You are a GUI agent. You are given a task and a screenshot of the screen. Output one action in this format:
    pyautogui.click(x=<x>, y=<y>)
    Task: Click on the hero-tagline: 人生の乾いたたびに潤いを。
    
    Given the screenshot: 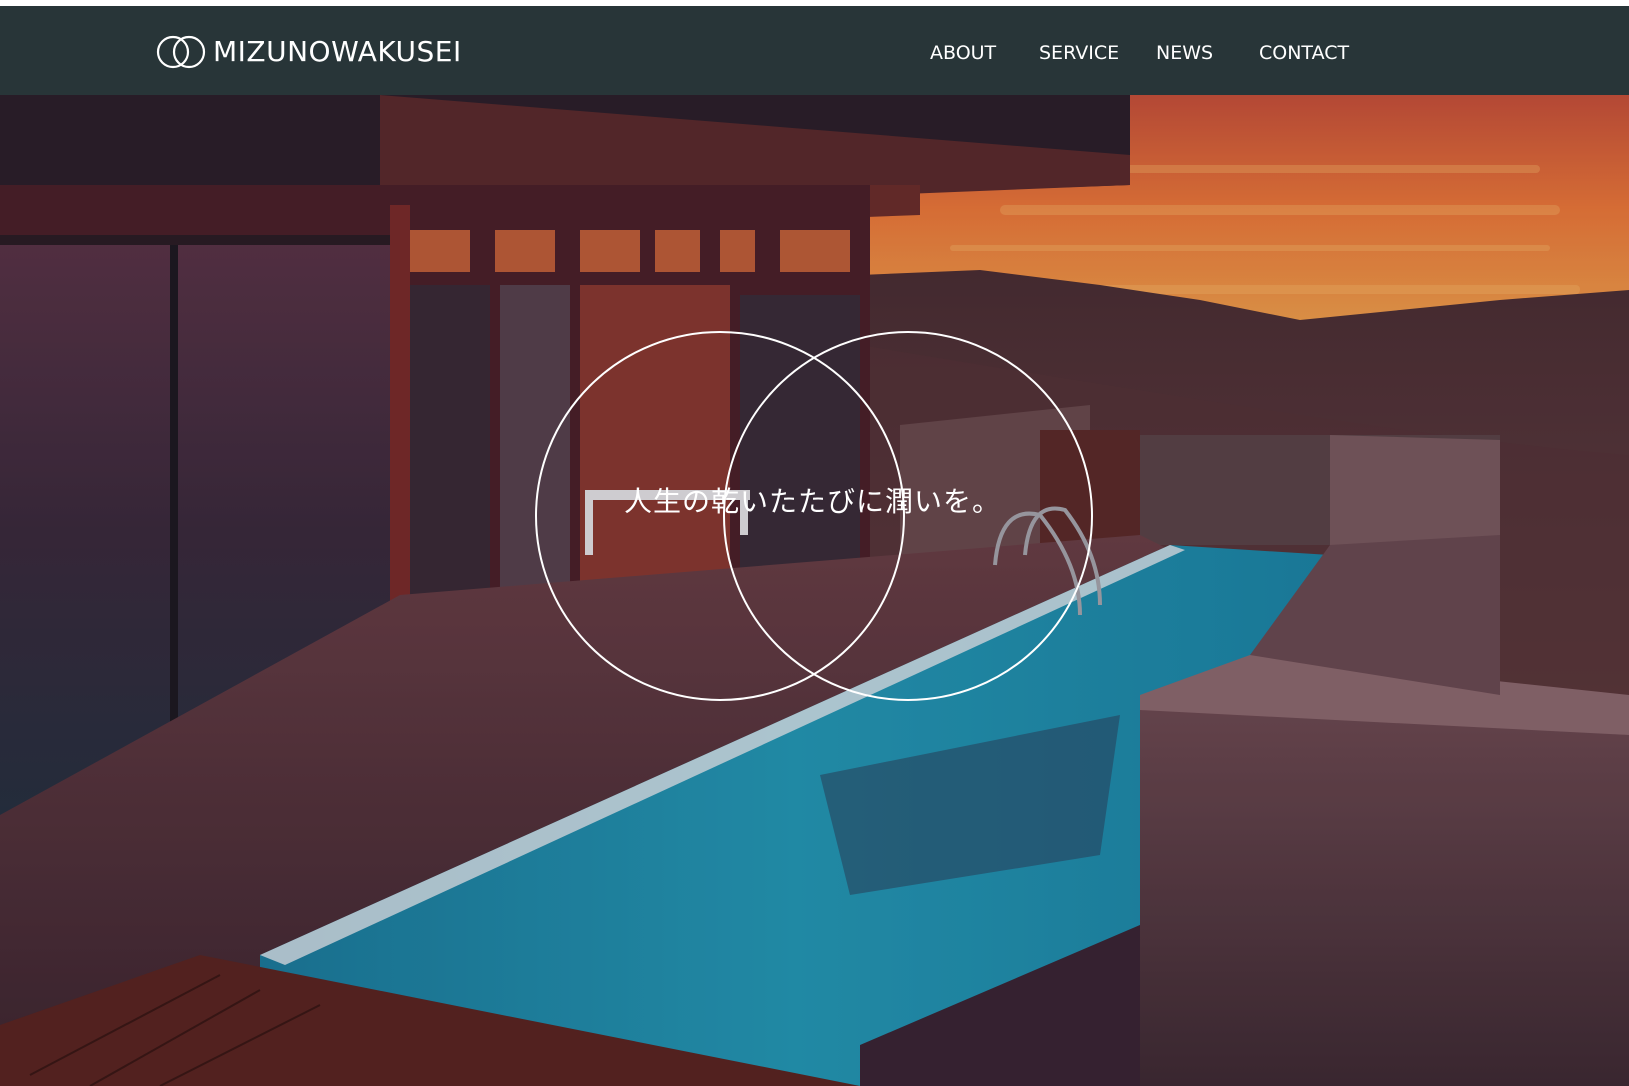 What is the action you would take?
    pyautogui.click(x=812, y=501)
    